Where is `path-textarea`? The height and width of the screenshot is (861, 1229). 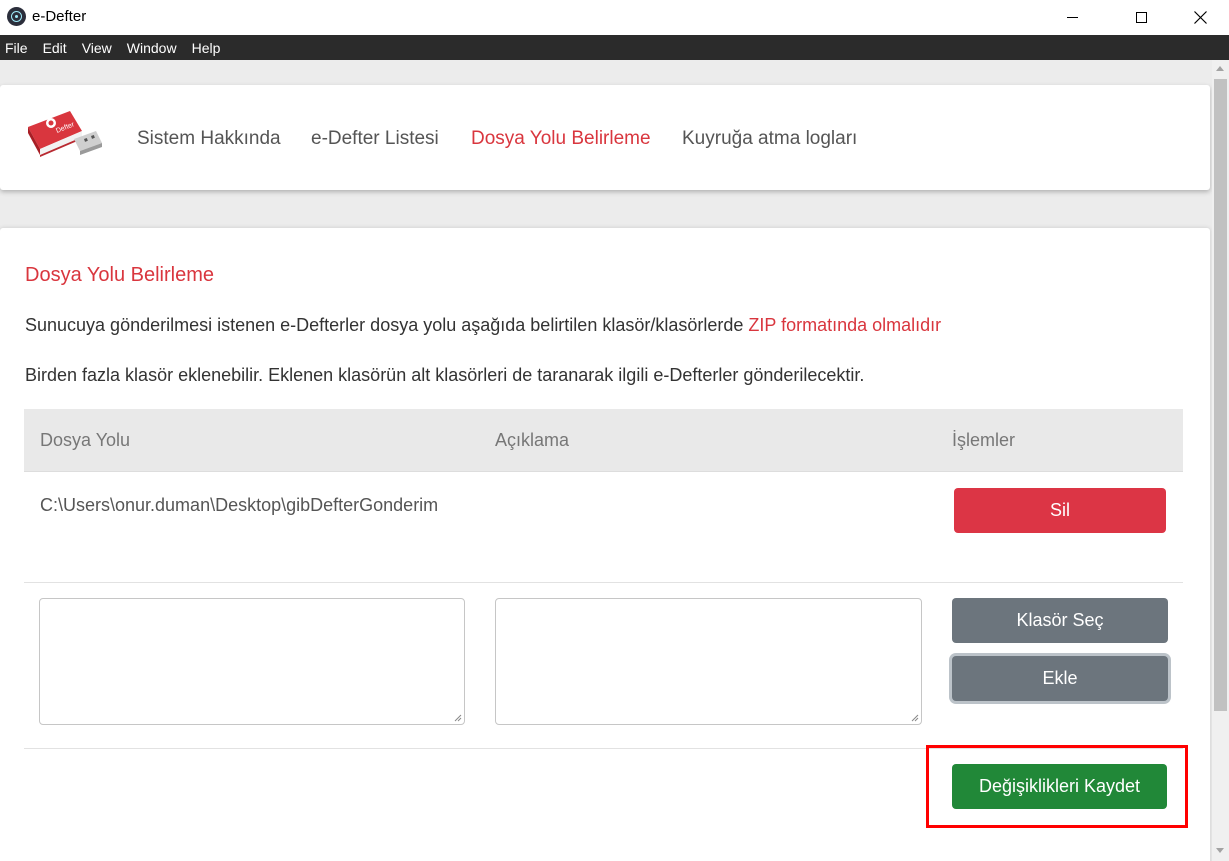
path-textarea is located at coordinates (252, 661).